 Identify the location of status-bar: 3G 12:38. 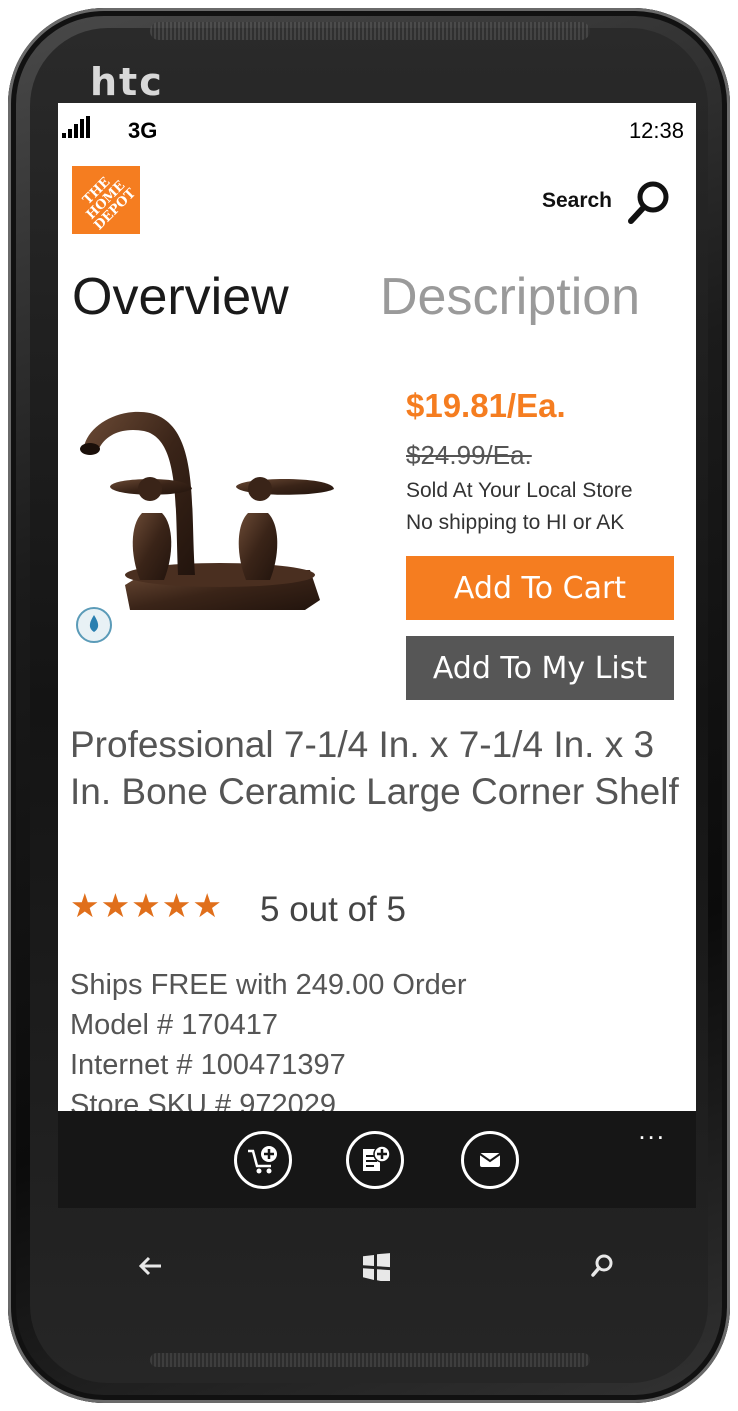
(377, 129).